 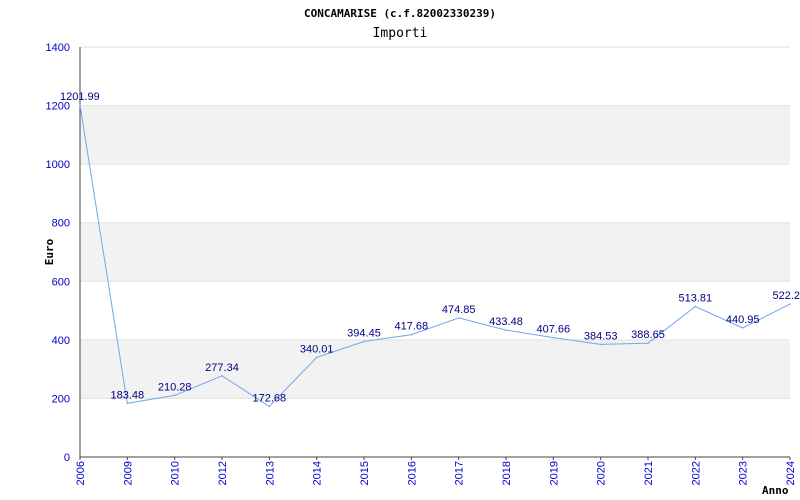 What do you see at coordinates (400, 13) in the screenshot?
I see `chart-title: CONCAMARISE (c.f.82002330239)` at bounding box center [400, 13].